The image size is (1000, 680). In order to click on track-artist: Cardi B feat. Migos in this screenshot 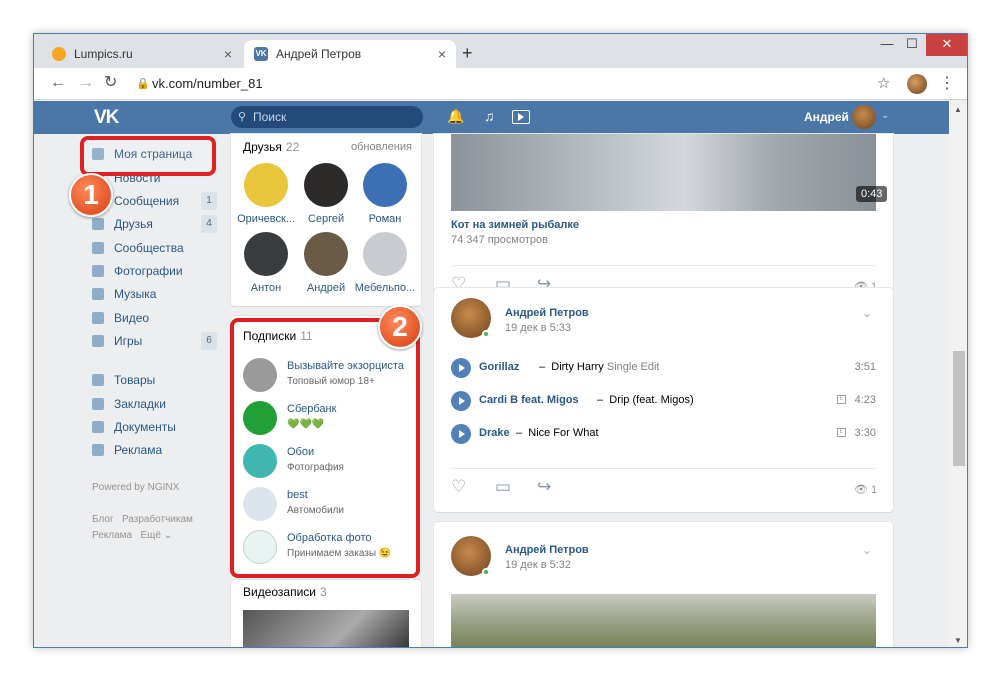, I will do `click(529, 400)`.